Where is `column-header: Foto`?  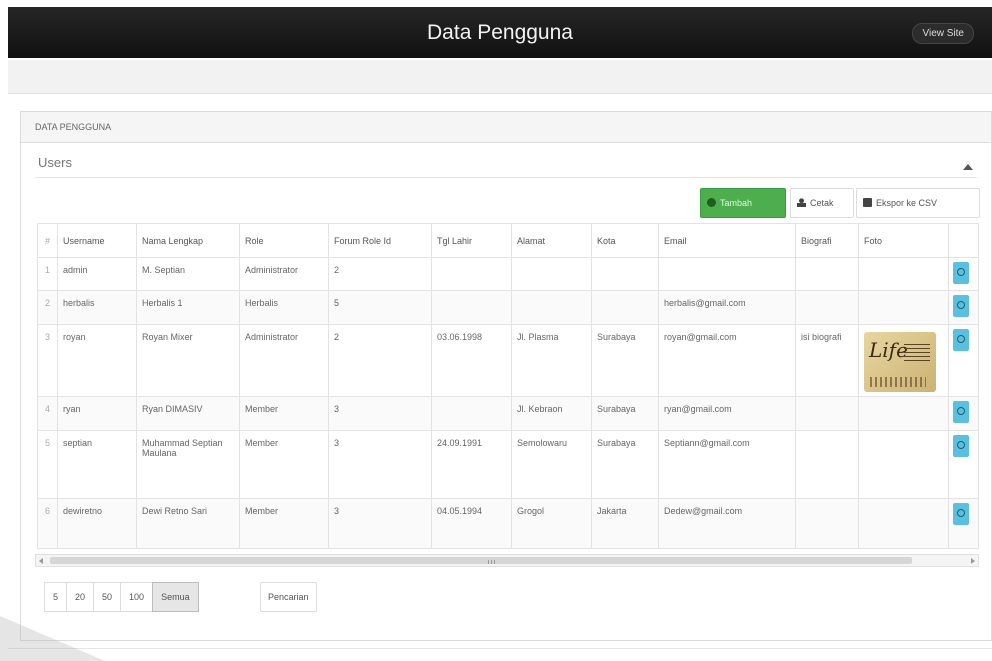 column-header: Foto is located at coordinates (903, 240).